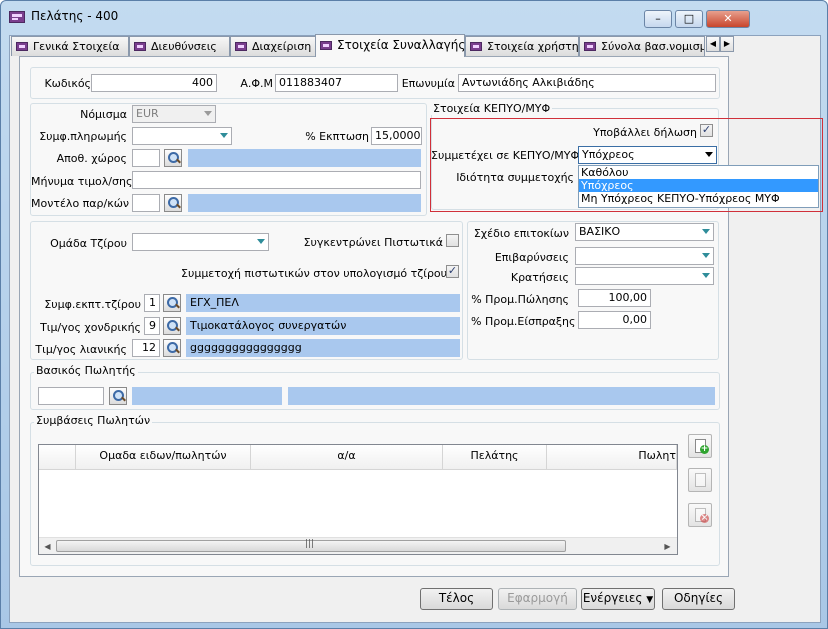  Describe the element at coordinates (650, 600) in the screenshot. I see `chevron-down-icon: ▼` at that location.